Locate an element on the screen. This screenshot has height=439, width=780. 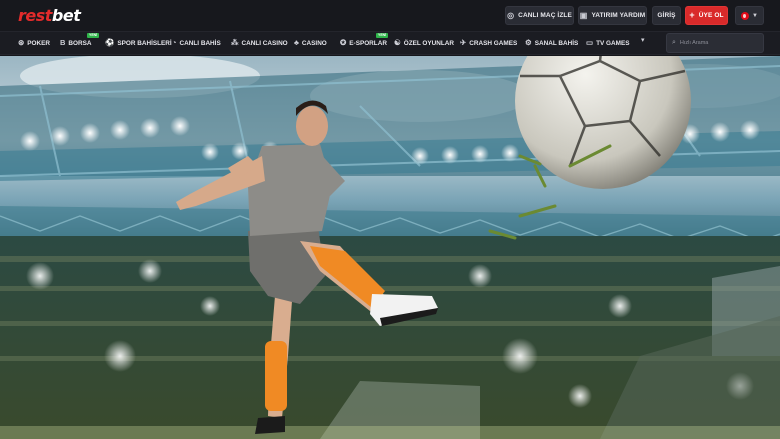
search-input is located at coordinates (719, 43).